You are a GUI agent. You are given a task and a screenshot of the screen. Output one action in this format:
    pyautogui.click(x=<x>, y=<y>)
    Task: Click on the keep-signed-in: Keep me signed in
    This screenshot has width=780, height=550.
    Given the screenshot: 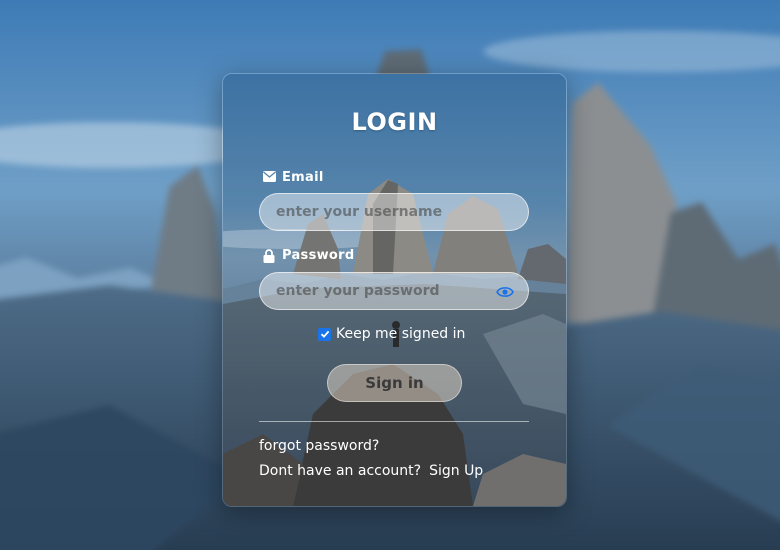 What is the action you would take?
    pyautogui.click(x=391, y=334)
    